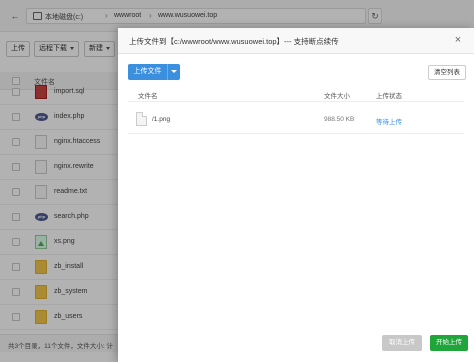 The height and width of the screenshot is (362, 474). I want to click on upload-files-button: 上传文件, so click(154, 72).